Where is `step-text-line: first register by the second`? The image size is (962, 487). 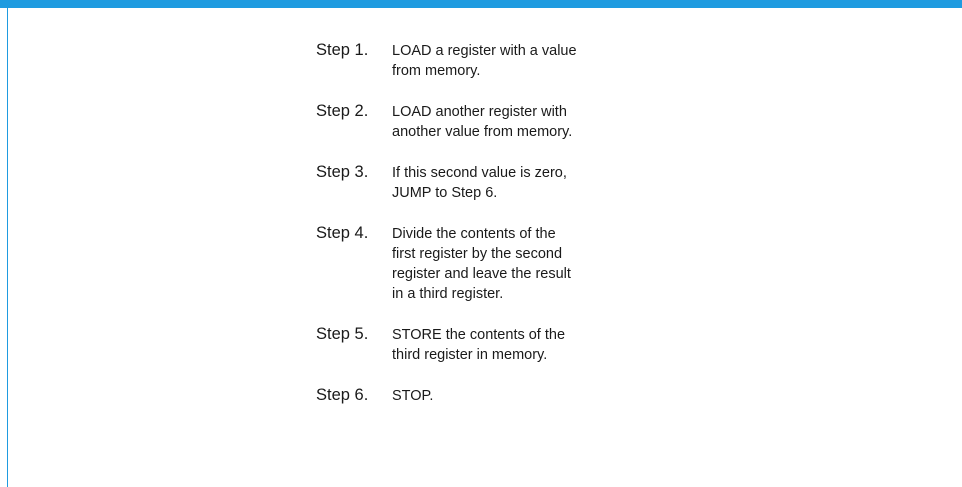
step-text-line: first register by the second is located at coordinates (477, 254).